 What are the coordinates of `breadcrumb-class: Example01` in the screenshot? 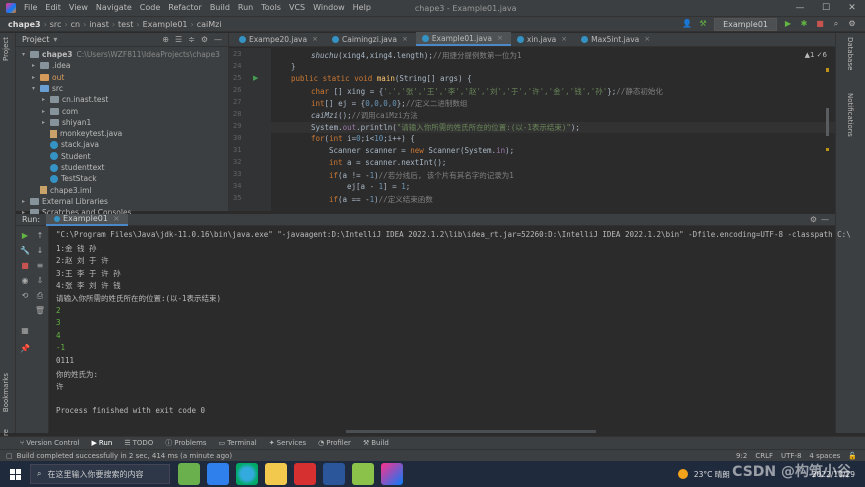 It's located at (165, 24).